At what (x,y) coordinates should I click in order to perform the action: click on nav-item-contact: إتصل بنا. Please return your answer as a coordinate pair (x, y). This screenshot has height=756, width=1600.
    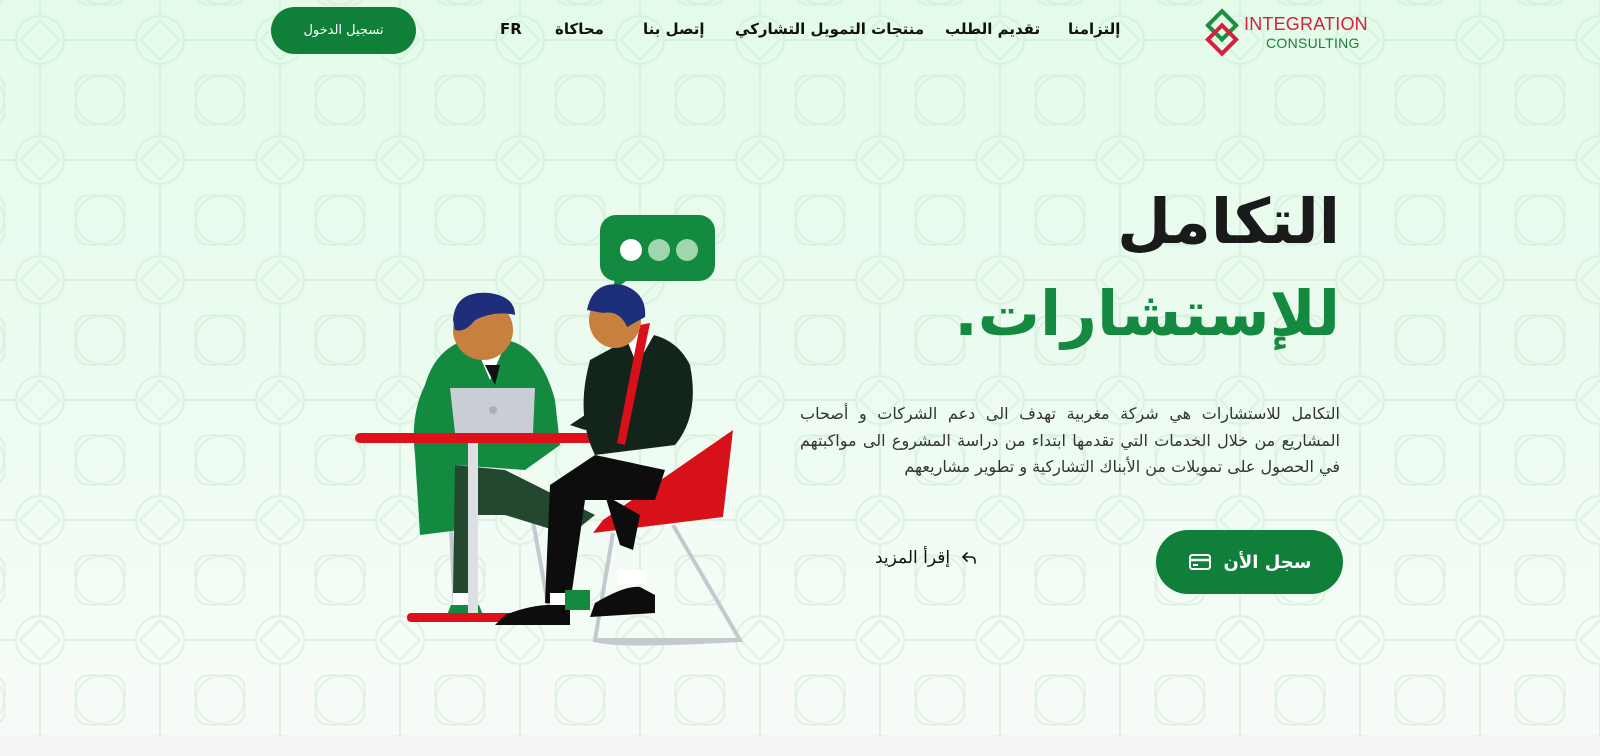
    Looking at the image, I should click on (674, 29).